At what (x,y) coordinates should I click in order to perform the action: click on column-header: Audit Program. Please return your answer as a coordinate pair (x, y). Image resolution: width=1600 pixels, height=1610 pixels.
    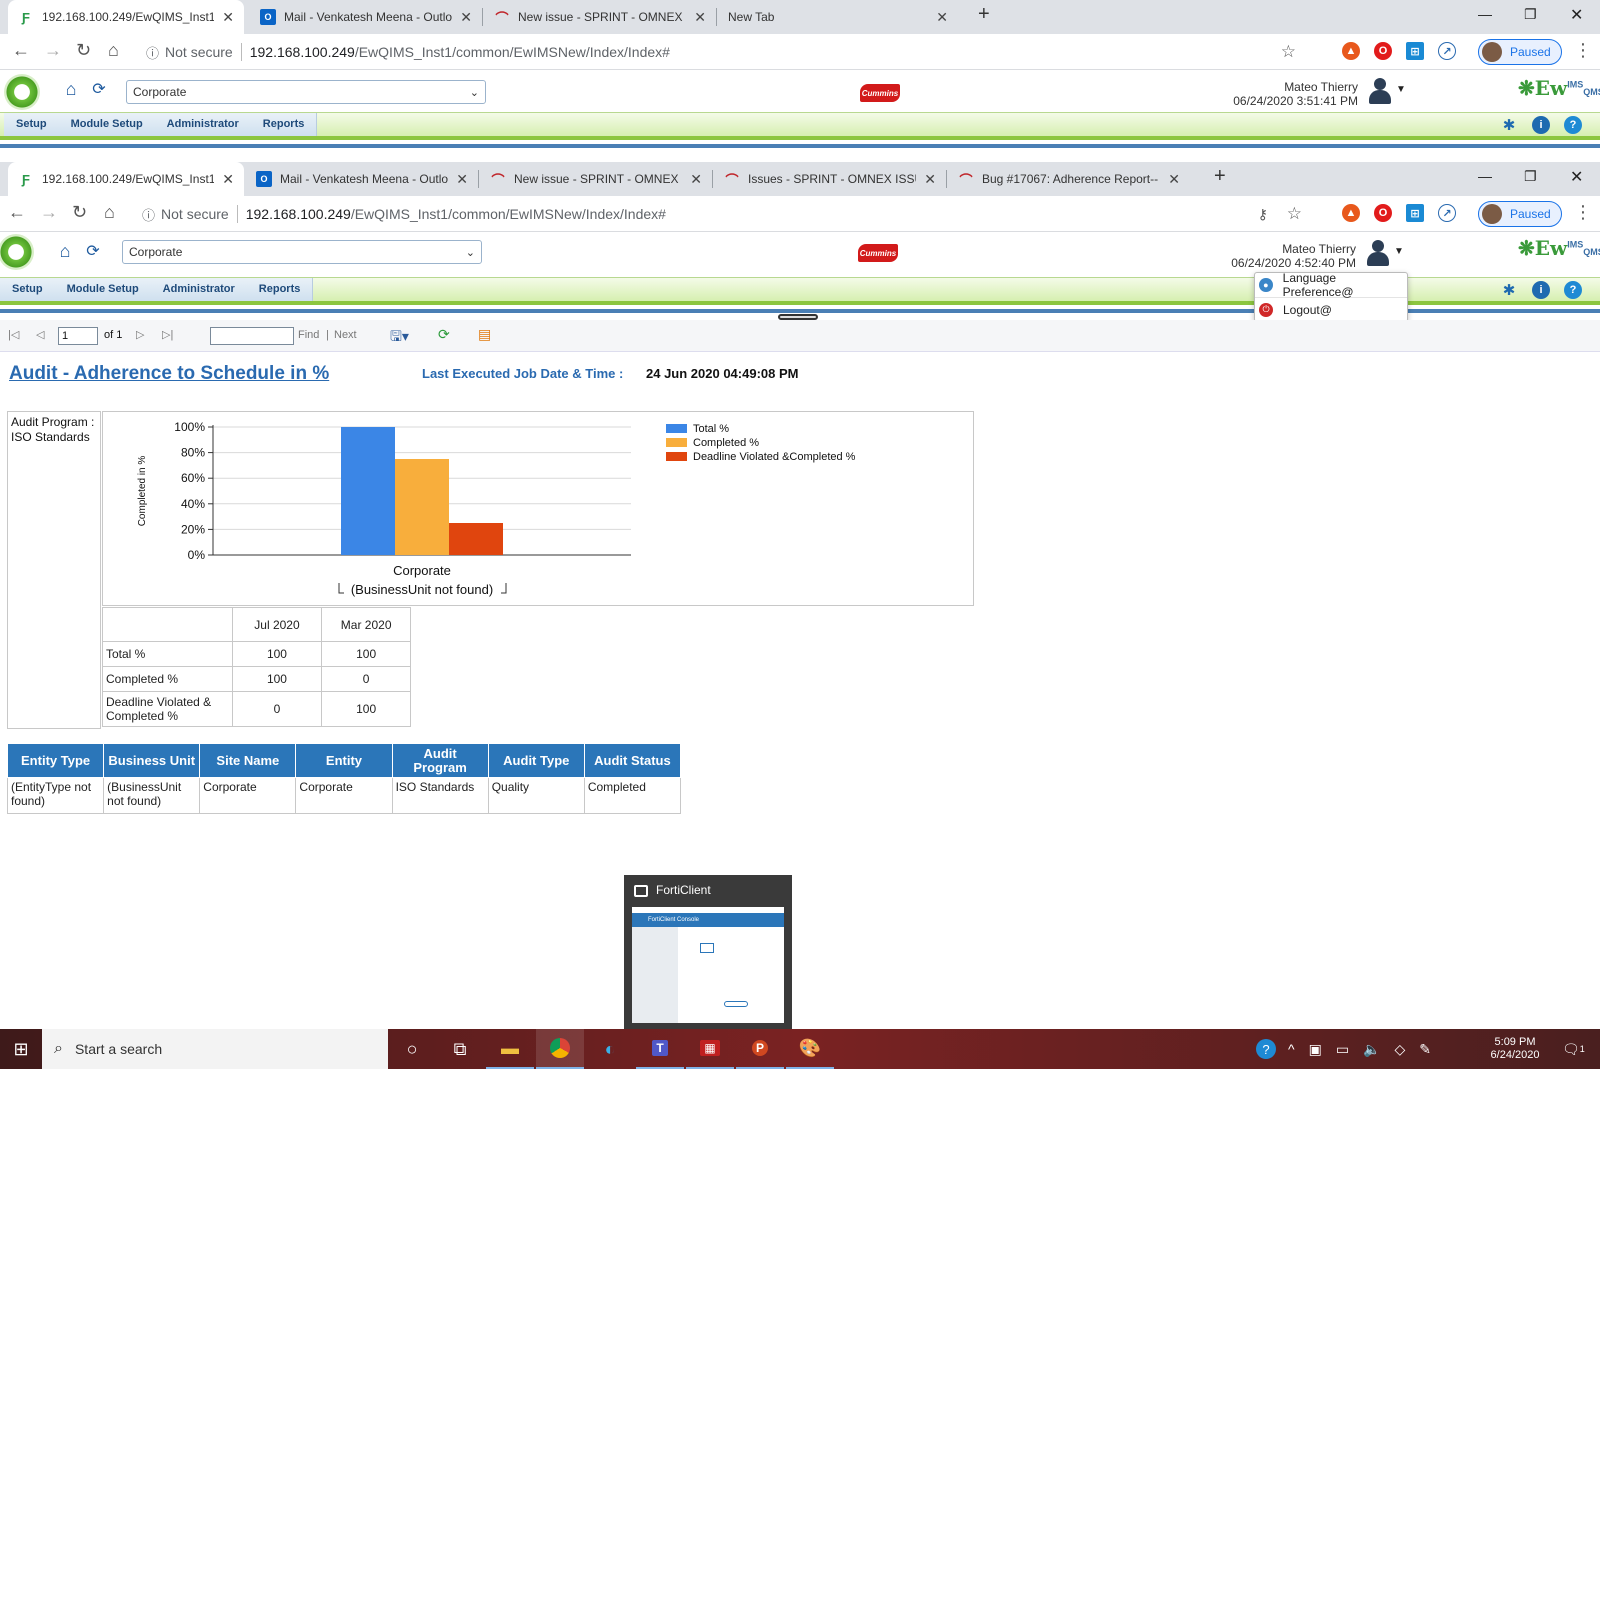
    Looking at the image, I should click on (440, 760).